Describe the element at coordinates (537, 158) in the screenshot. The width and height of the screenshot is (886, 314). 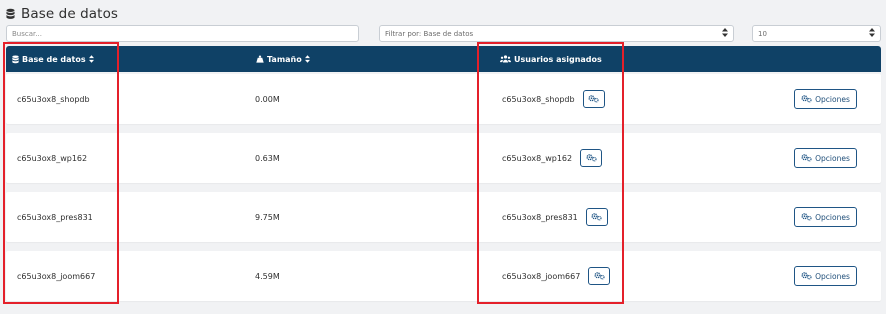
I see `assigned-user-name: c65u3ox8_wp162` at that location.